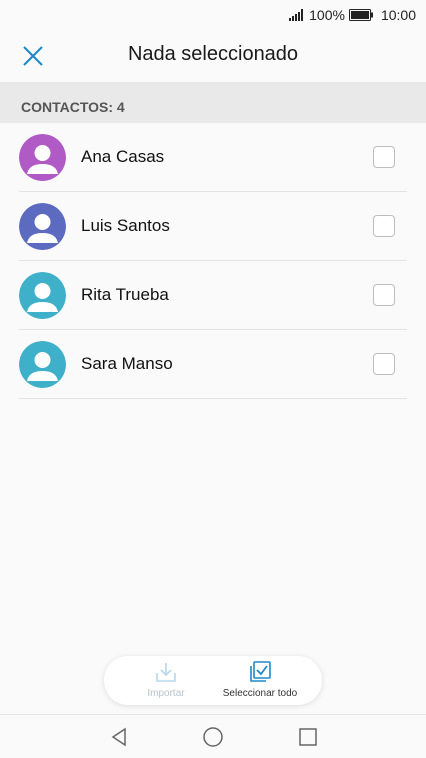 The image size is (426, 758). What do you see at coordinates (213, 157) in the screenshot?
I see `contact-row: Ana Casas` at bounding box center [213, 157].